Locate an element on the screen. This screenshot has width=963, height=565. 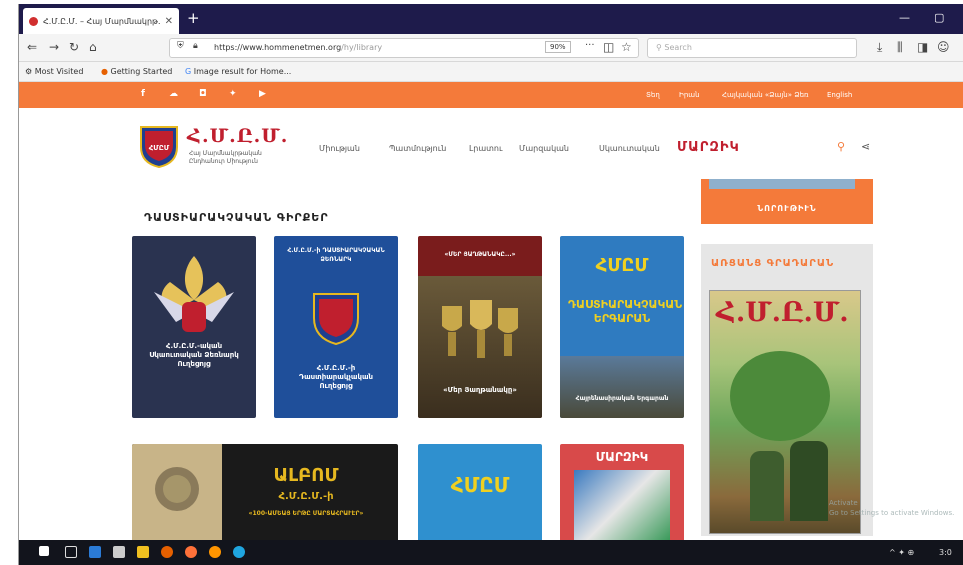
bookmark-star-icon: ☆ is located at coordinates (626, 47).